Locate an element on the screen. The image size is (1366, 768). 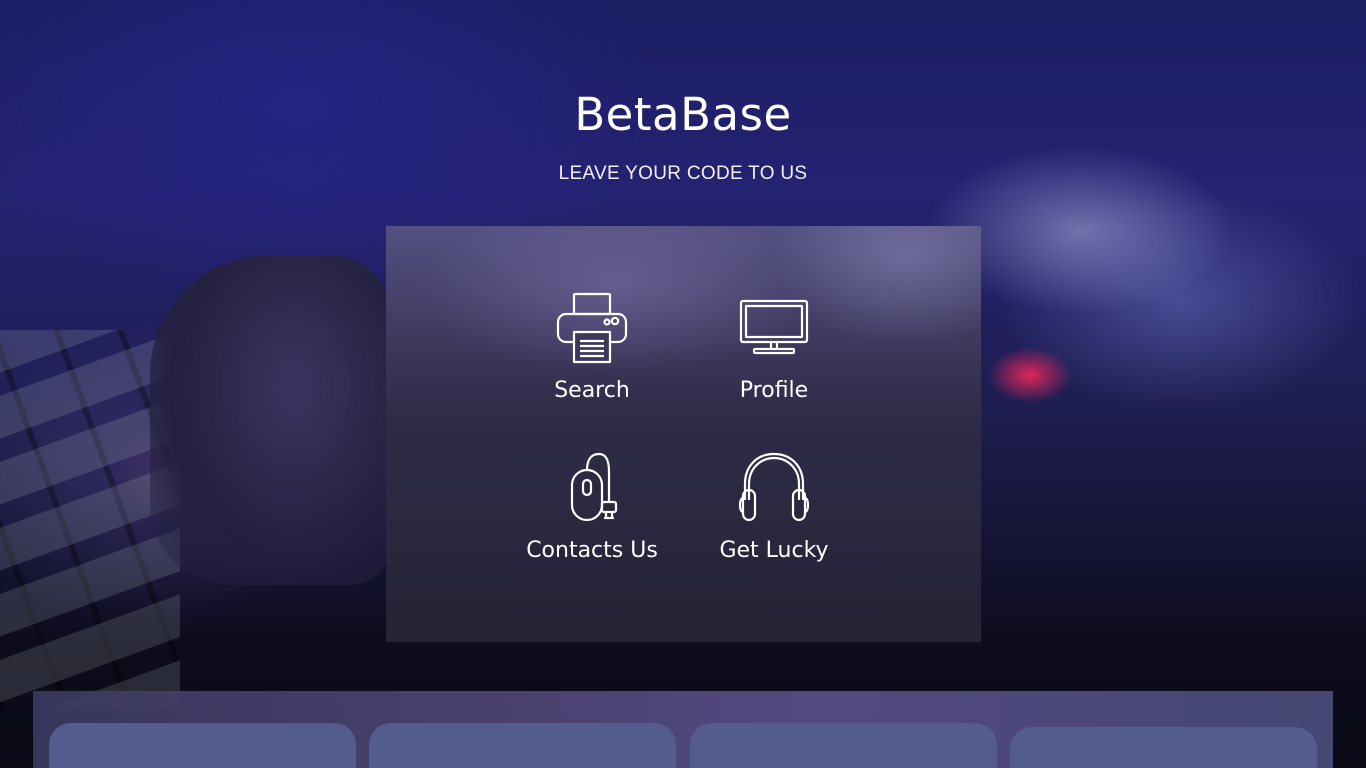
page-header: BetaBase LEAVE YOUR CODE TO US is located at coordinates (683, 136).